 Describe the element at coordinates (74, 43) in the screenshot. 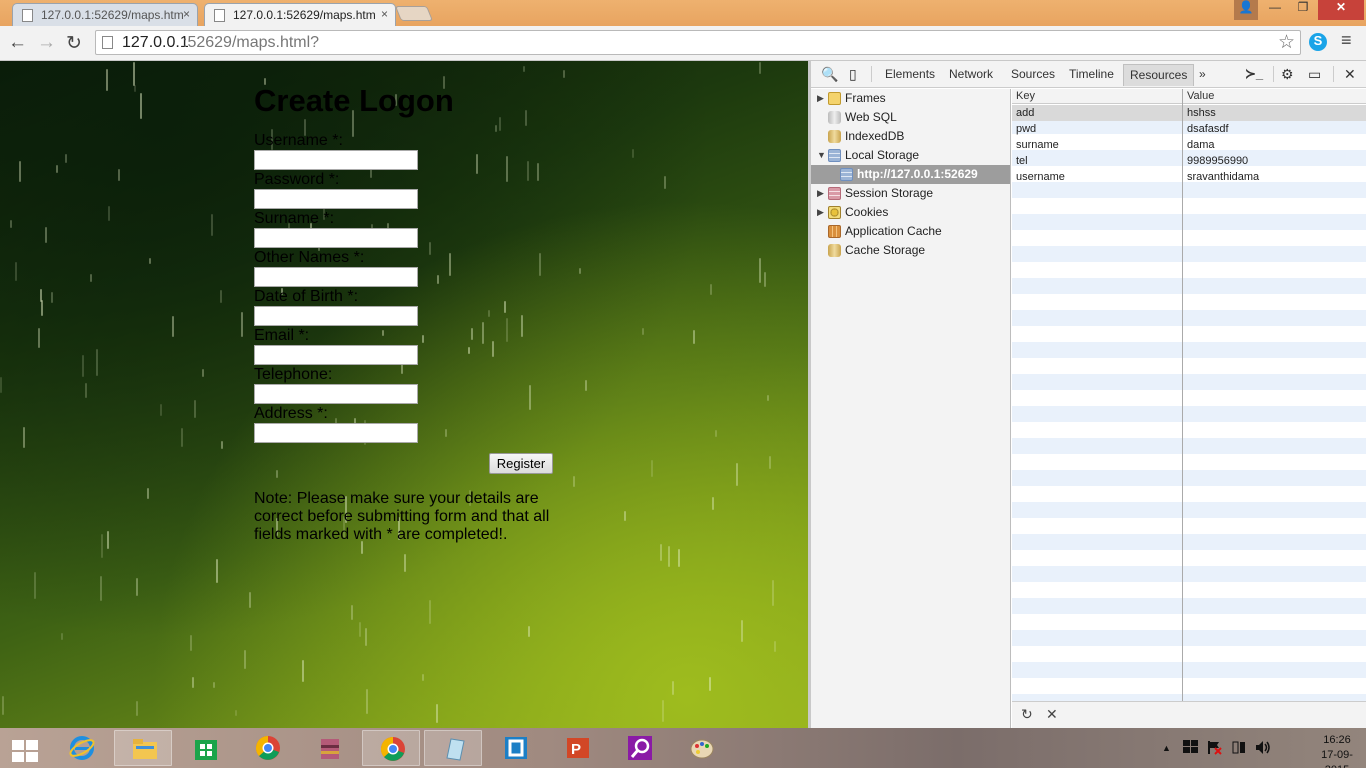

I see `reload-icon: ↻` at that location.